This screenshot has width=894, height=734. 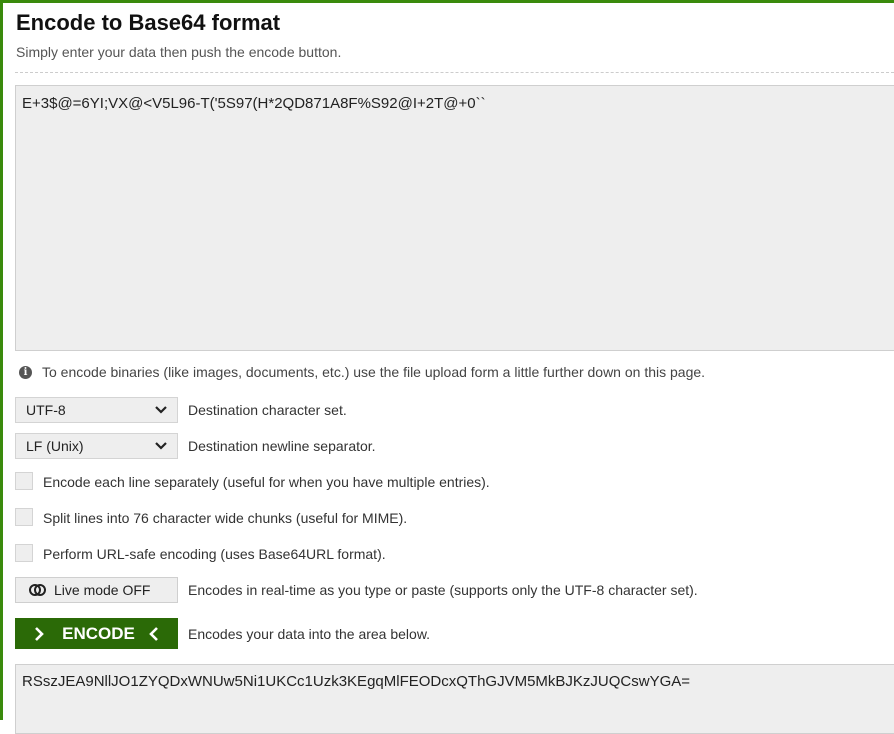 I want to click on live-mode-button: Live mode OFF, so click(x=96, y=590).